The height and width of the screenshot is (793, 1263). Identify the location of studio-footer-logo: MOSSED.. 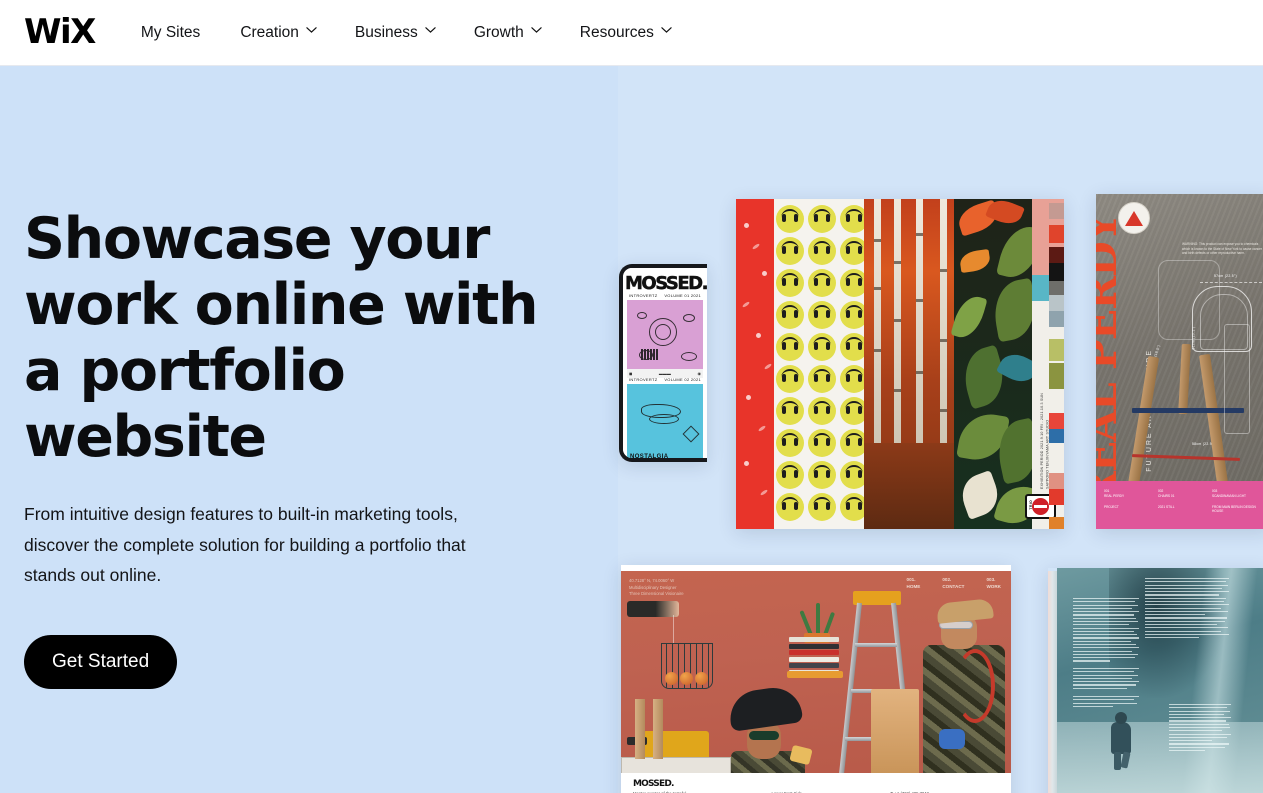
(653, 784).